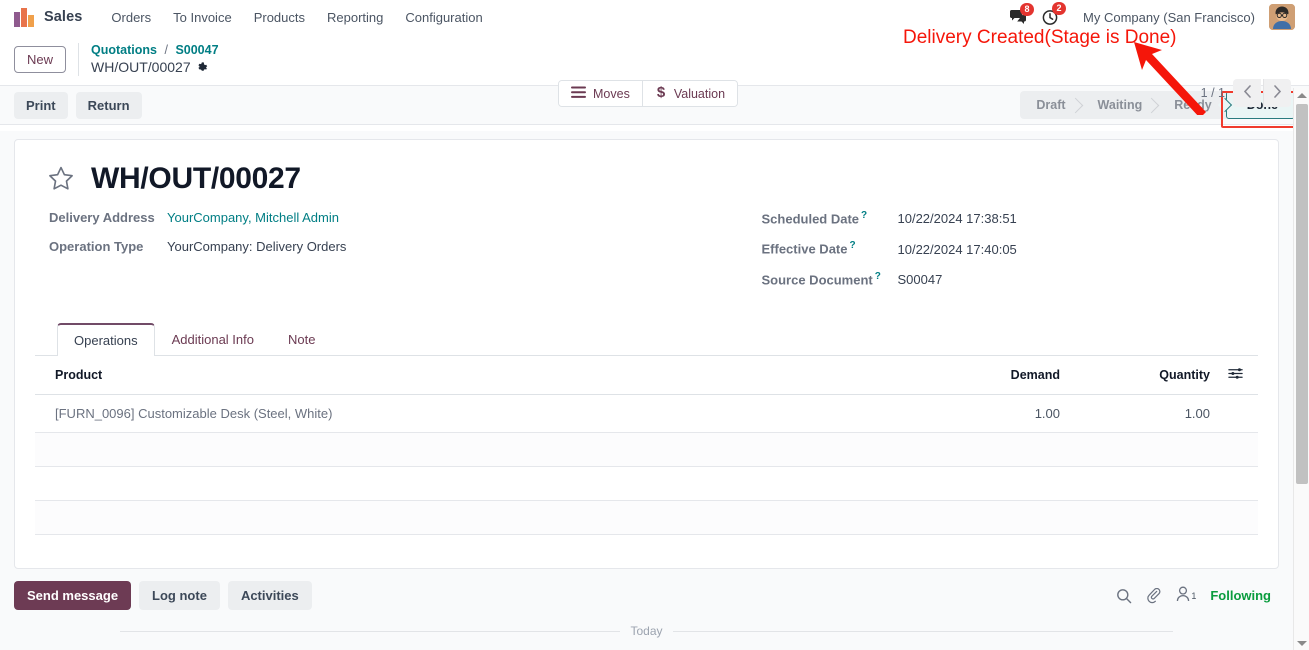 The height and width of the screenshot is (650, 1309). What do you see at coordinates (652, 179) in the screenshot?
I see `record-title-row: WH/OUT/00027` at bounding box center [652, 179].